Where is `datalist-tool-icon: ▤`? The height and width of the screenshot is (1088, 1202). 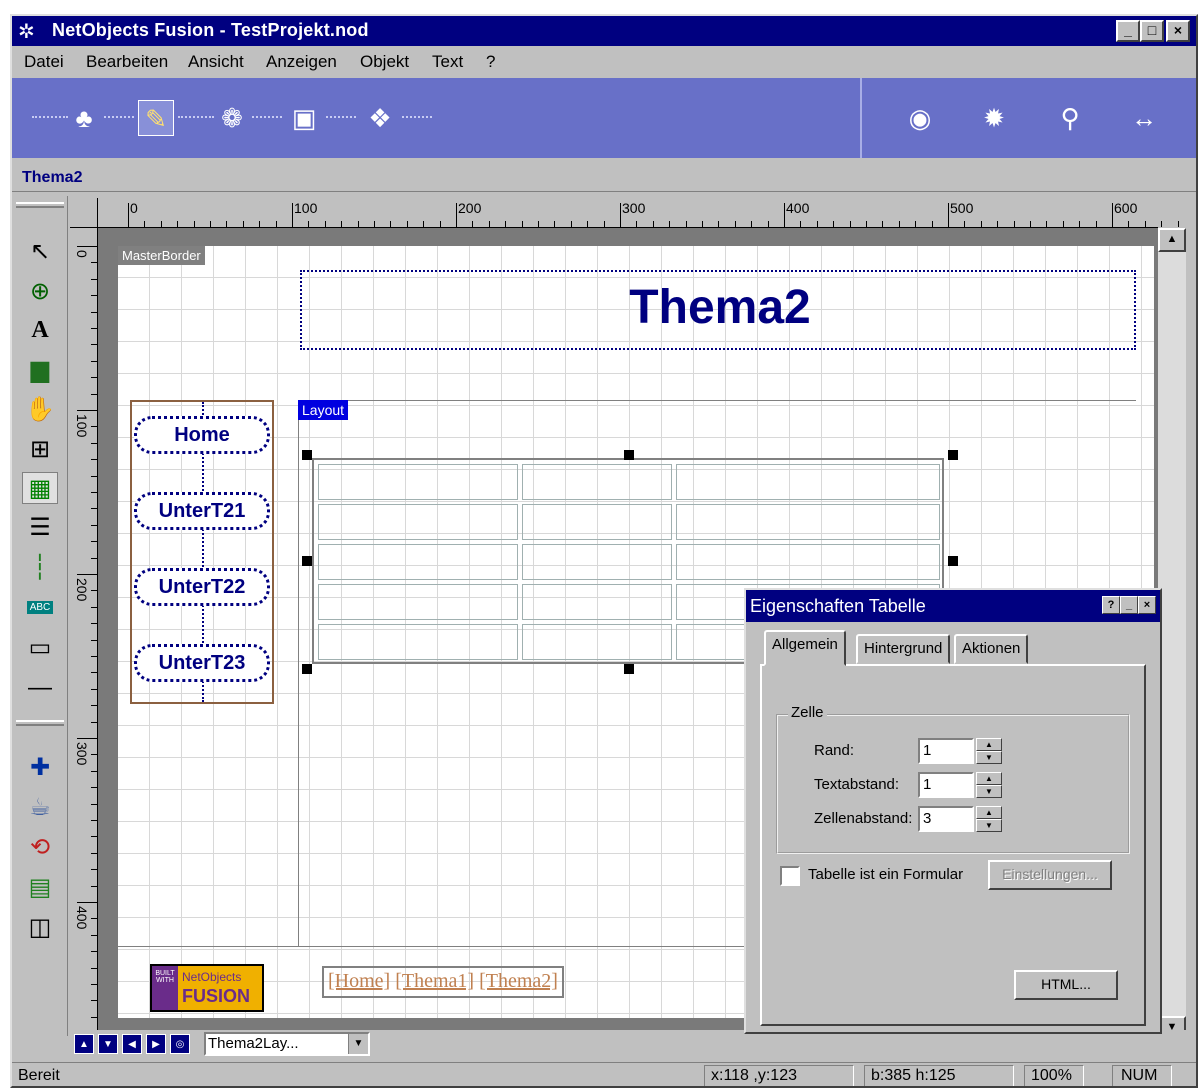 datalist-tool-icon: ▤ is located at coordinates (40, 888).